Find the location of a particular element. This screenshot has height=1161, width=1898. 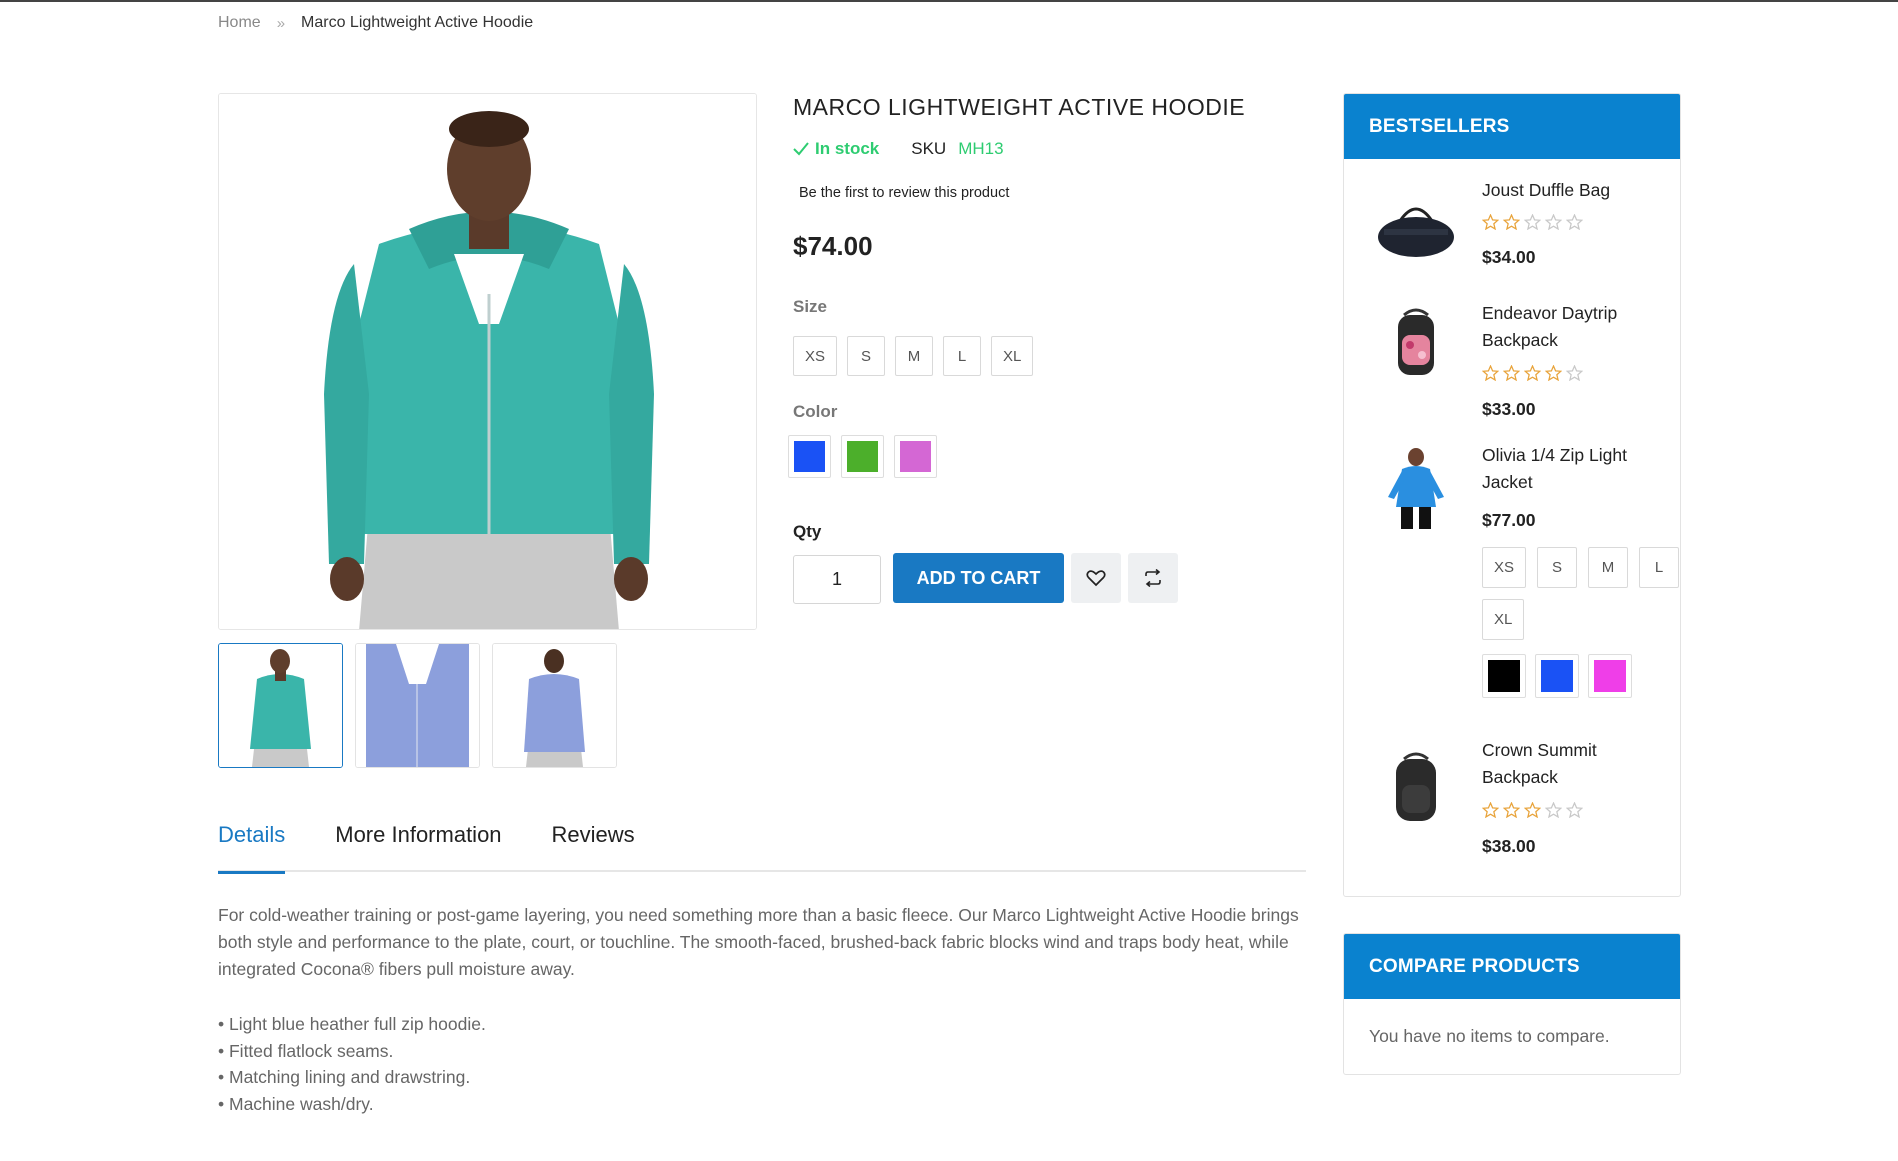

stock-sku-row: In stock SKU MH13 is located at coordinates (898, 149).